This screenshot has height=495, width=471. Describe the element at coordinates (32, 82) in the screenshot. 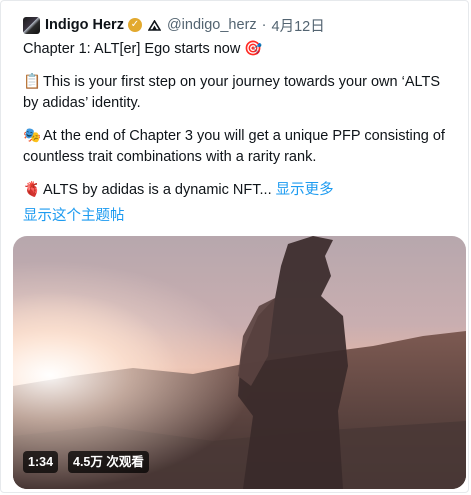

I see `clipboard-emoji-icon: 📋` at that location.